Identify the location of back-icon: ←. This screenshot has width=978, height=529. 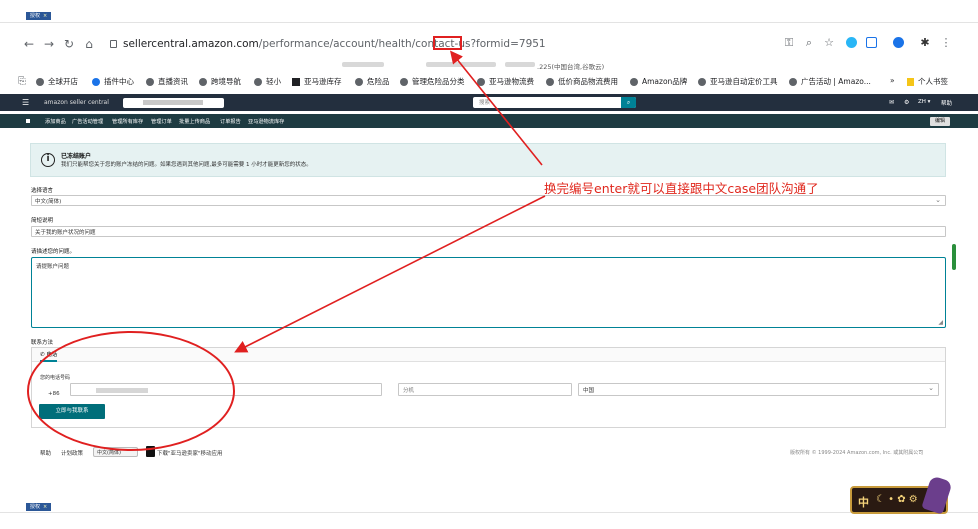
(29, 44).